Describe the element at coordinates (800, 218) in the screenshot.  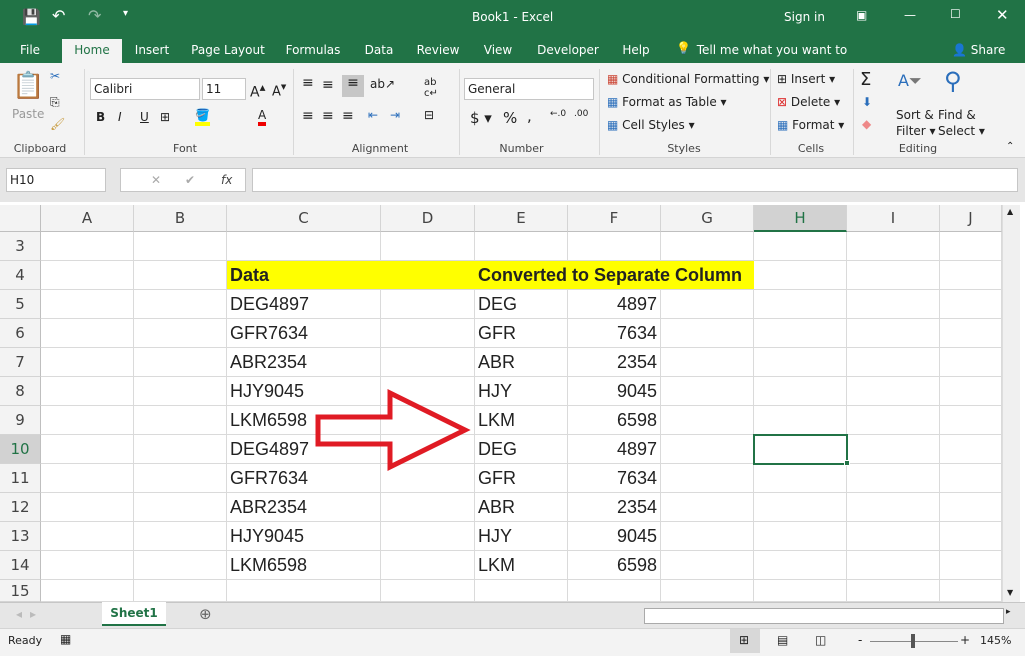
I see `column-header-h: H` at that location.